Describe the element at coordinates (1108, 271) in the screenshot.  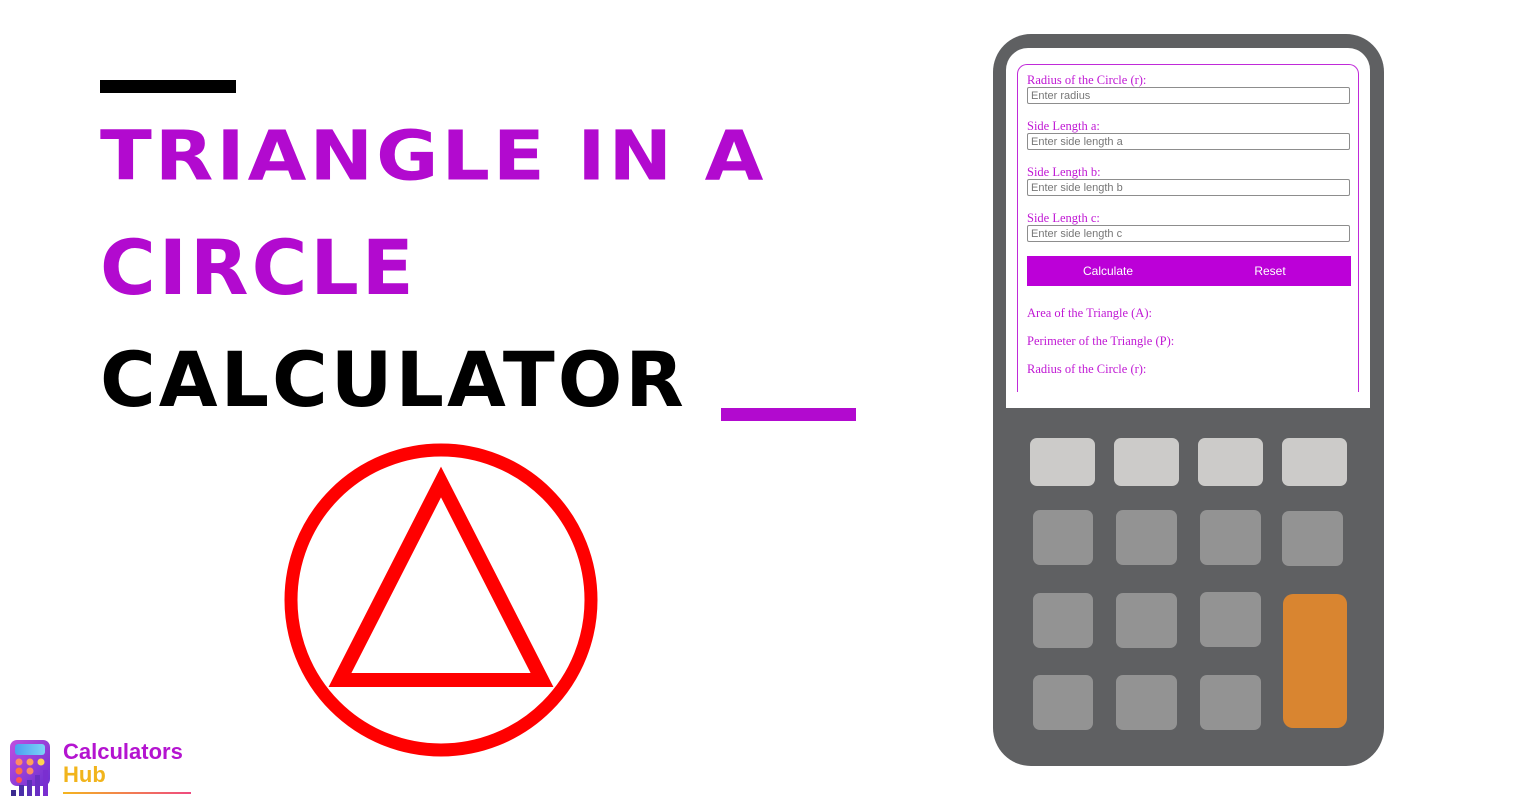
I see `calculate-button: Calculate` at that location.